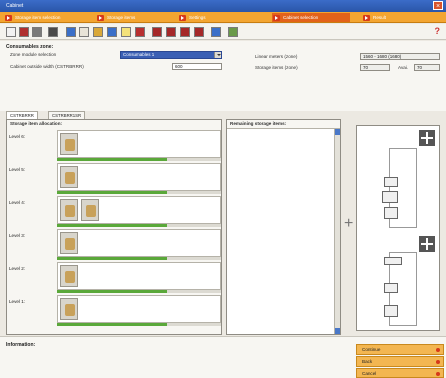  I want to click on level-label: Level 6:, so click(17, 136).